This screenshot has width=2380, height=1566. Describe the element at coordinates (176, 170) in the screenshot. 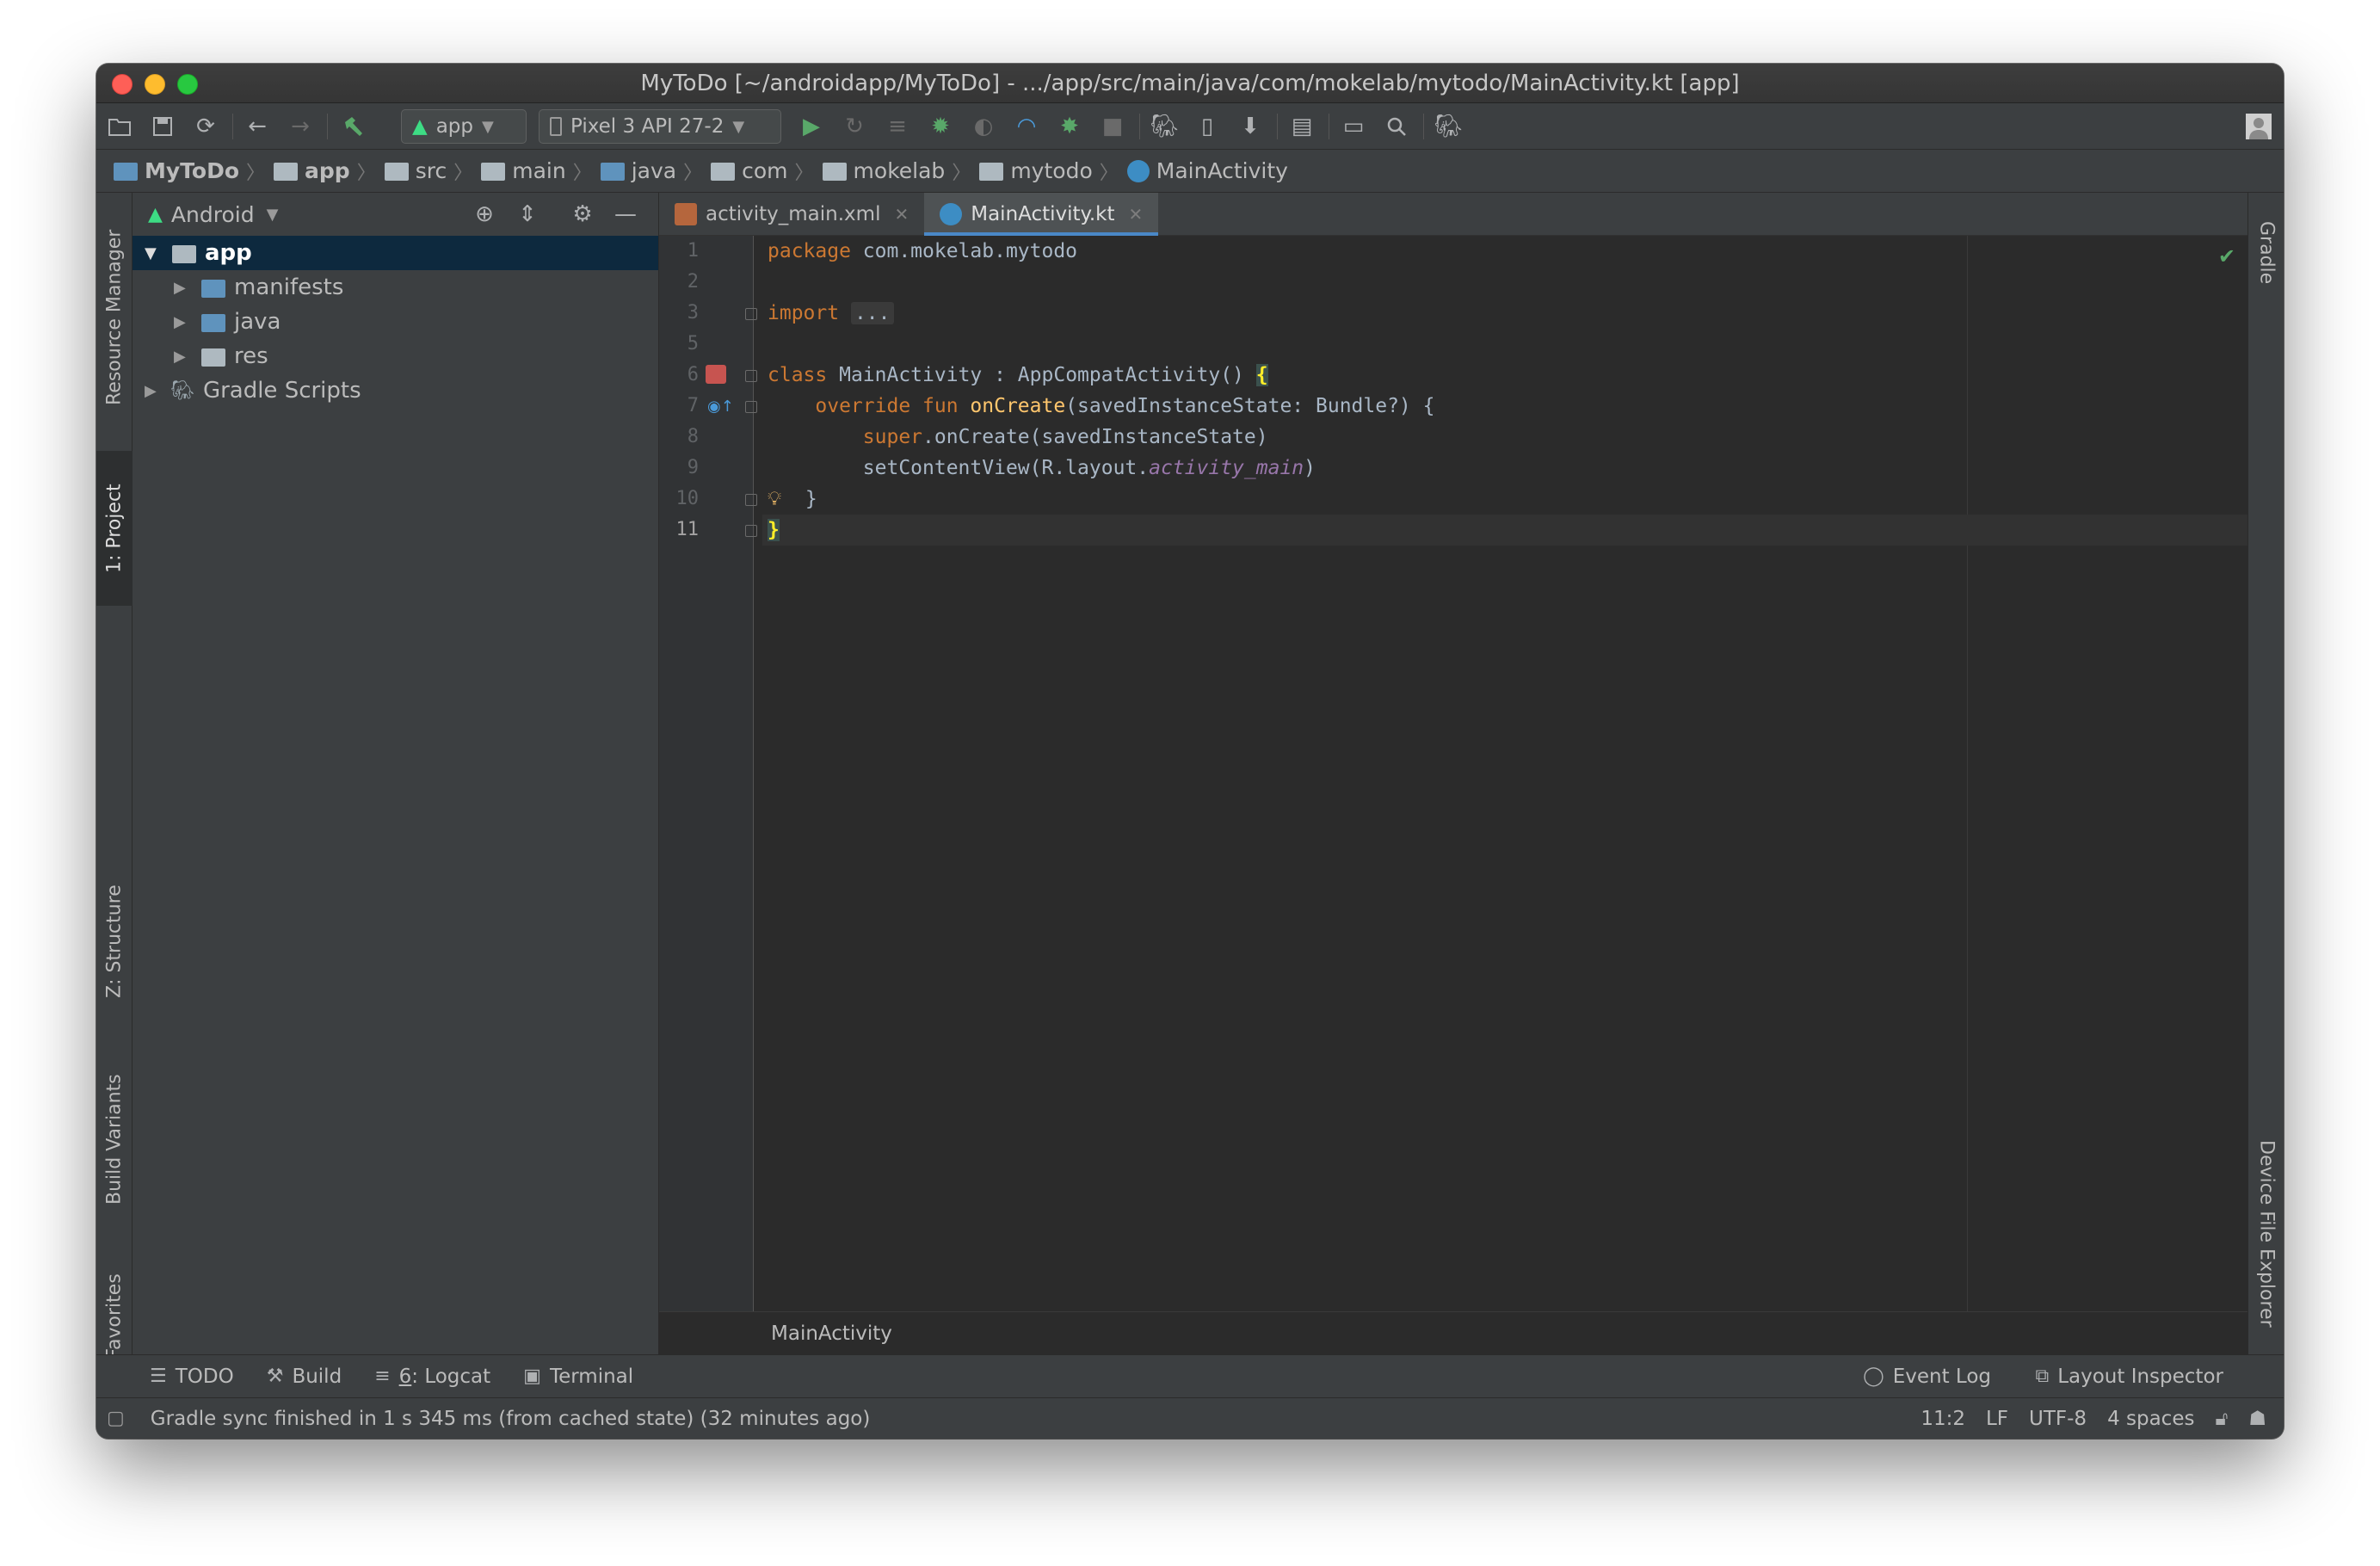

I see `crumb-mytodo: MyToDo` at that location.